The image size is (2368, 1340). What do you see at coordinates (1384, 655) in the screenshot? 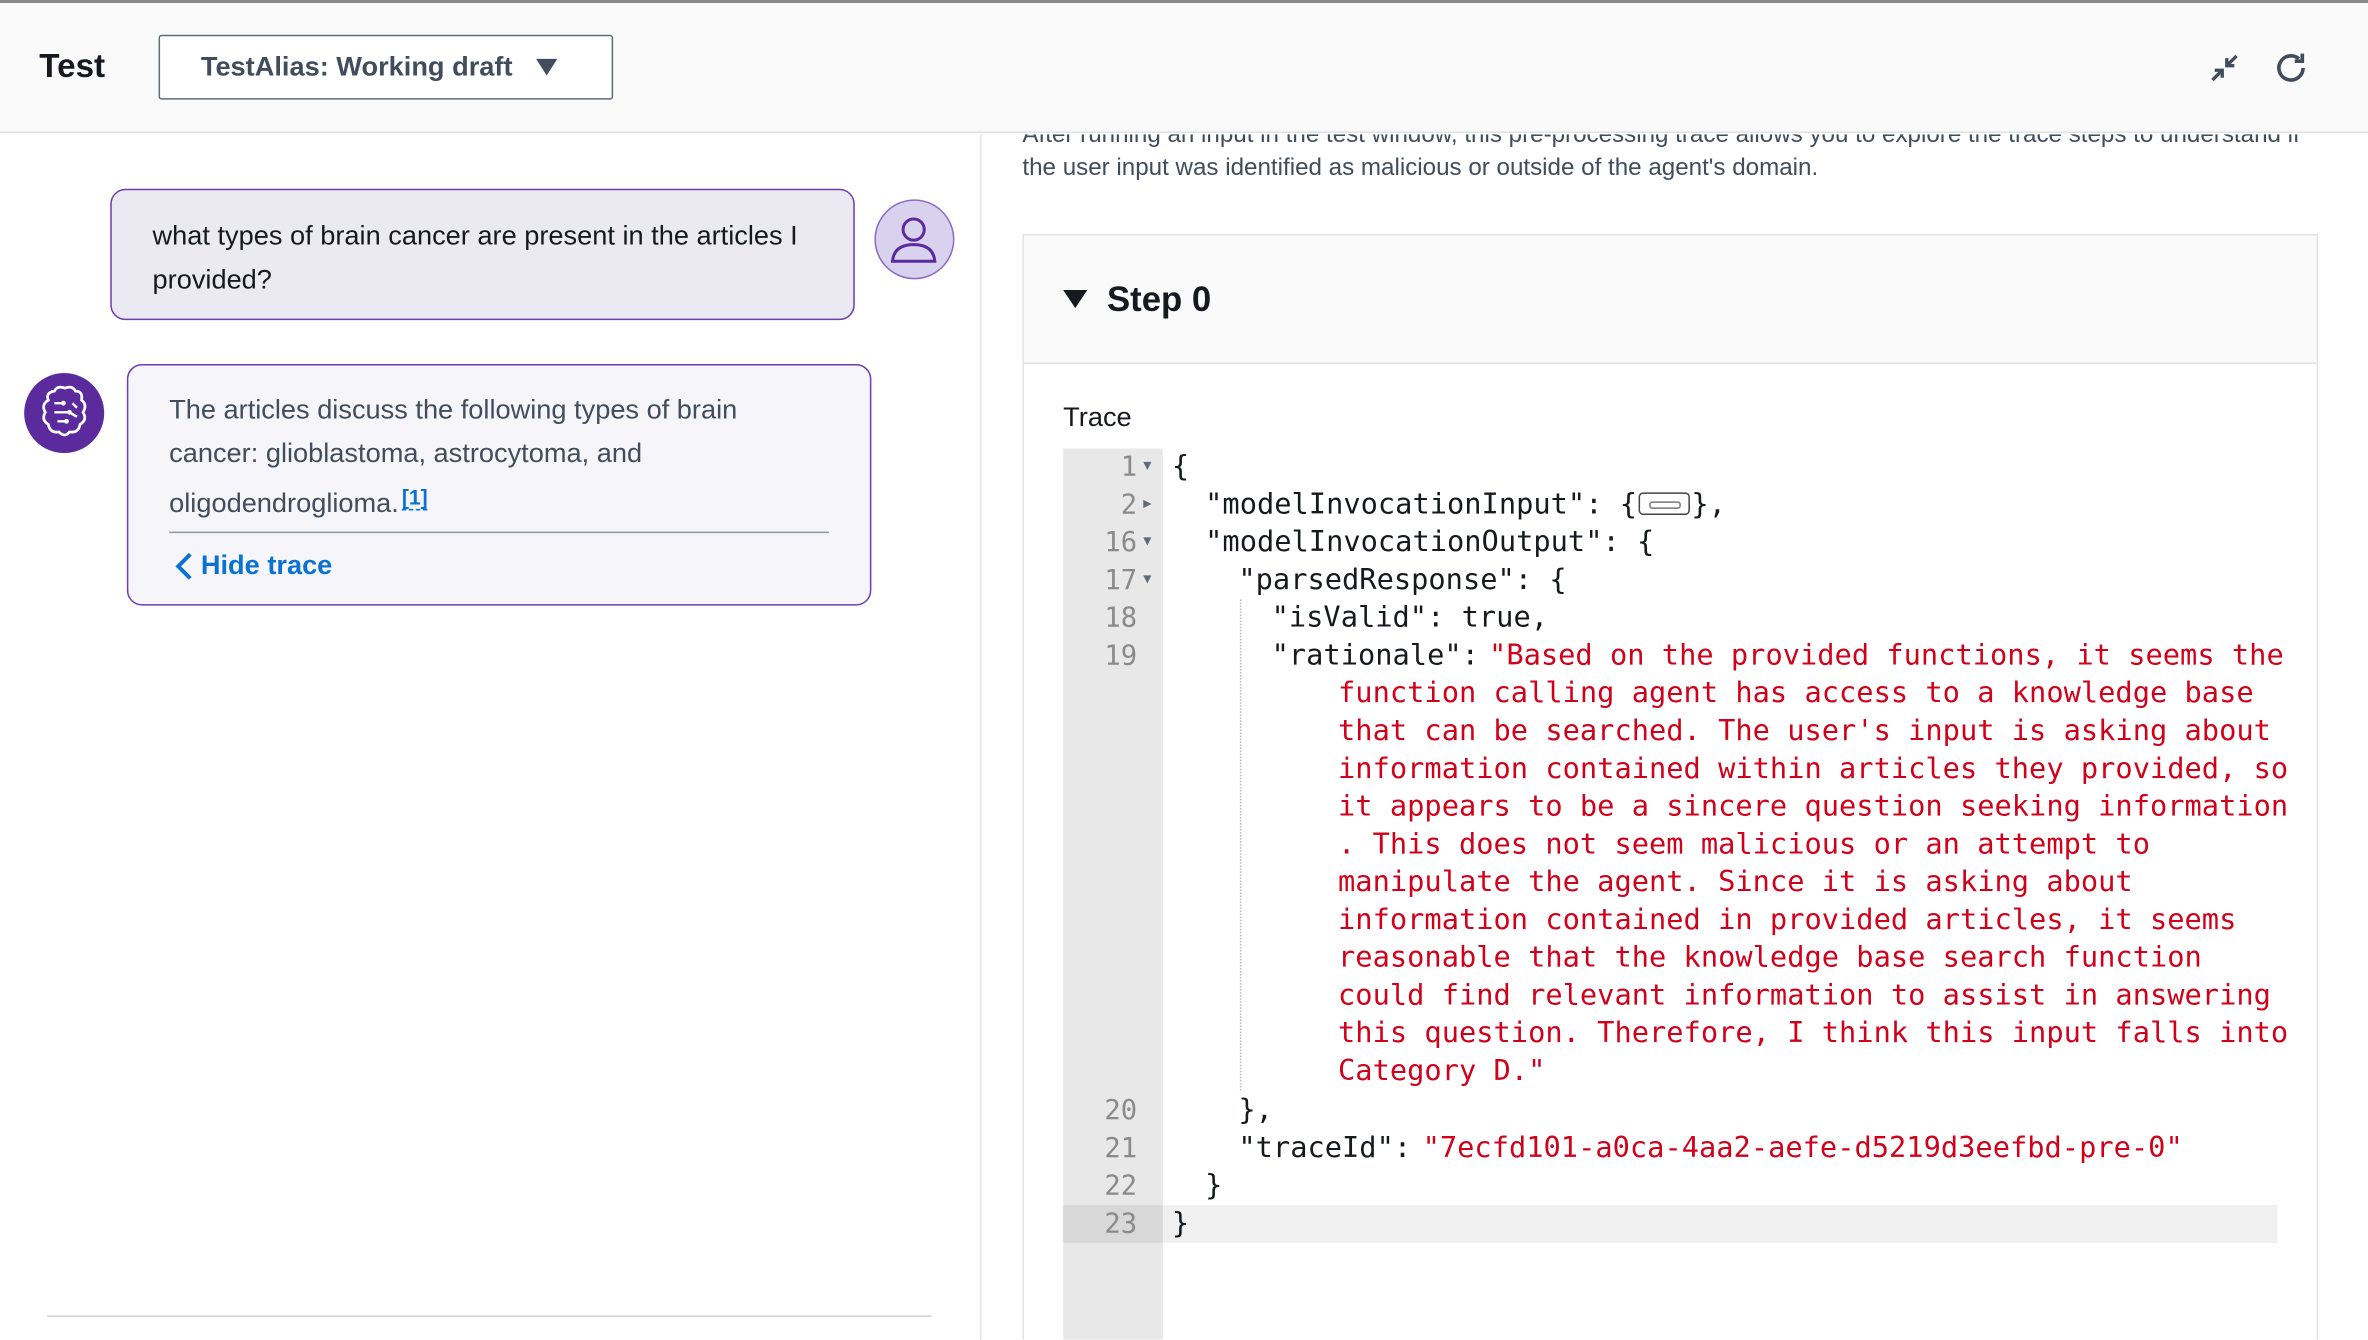
I see `code-text: "rationale":` at bounding box center [1384, 655].